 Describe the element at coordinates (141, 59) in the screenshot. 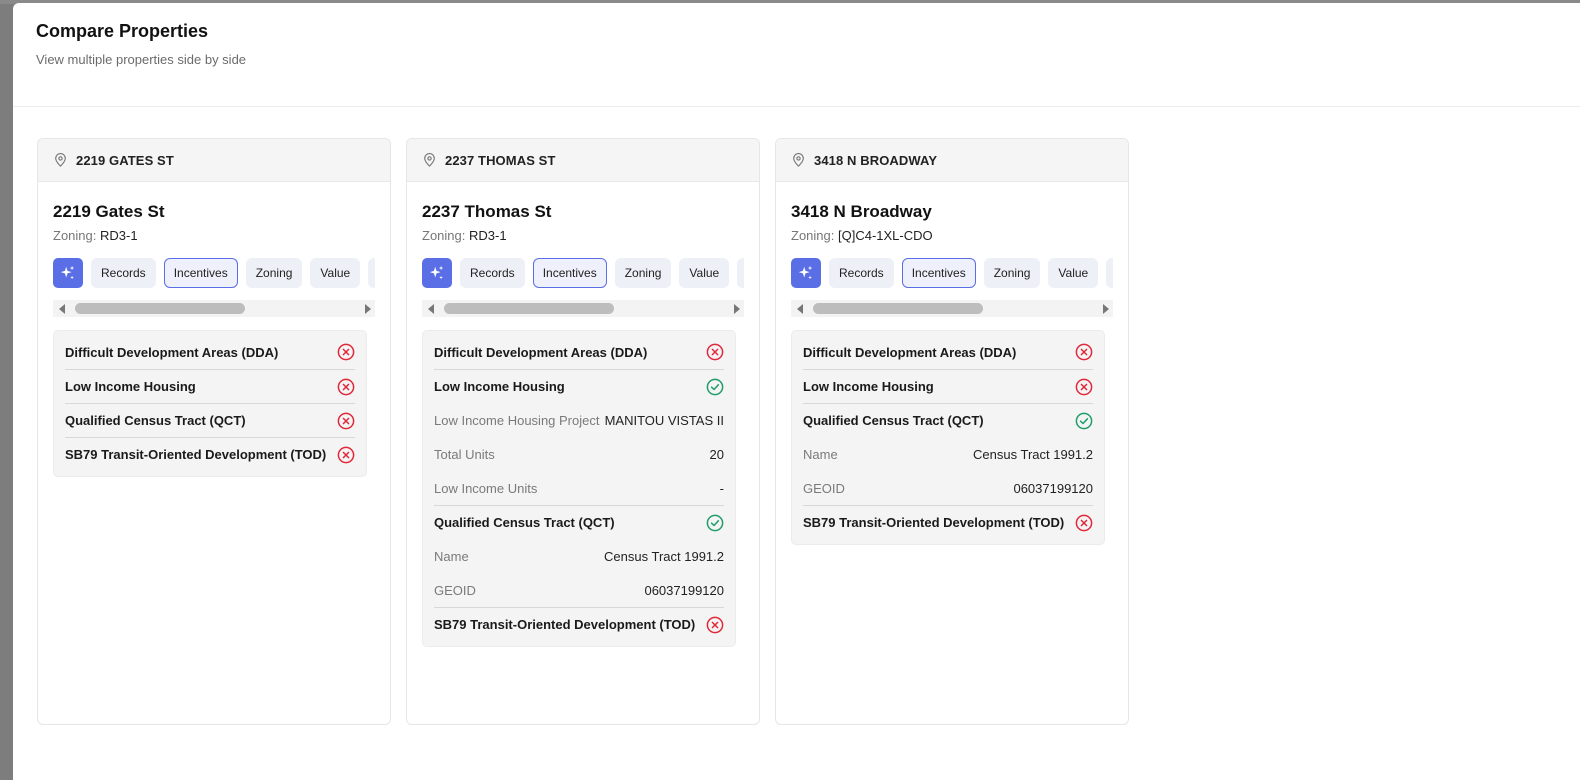

I see `modal-subtitle: View multiple properties side by side` at that location.